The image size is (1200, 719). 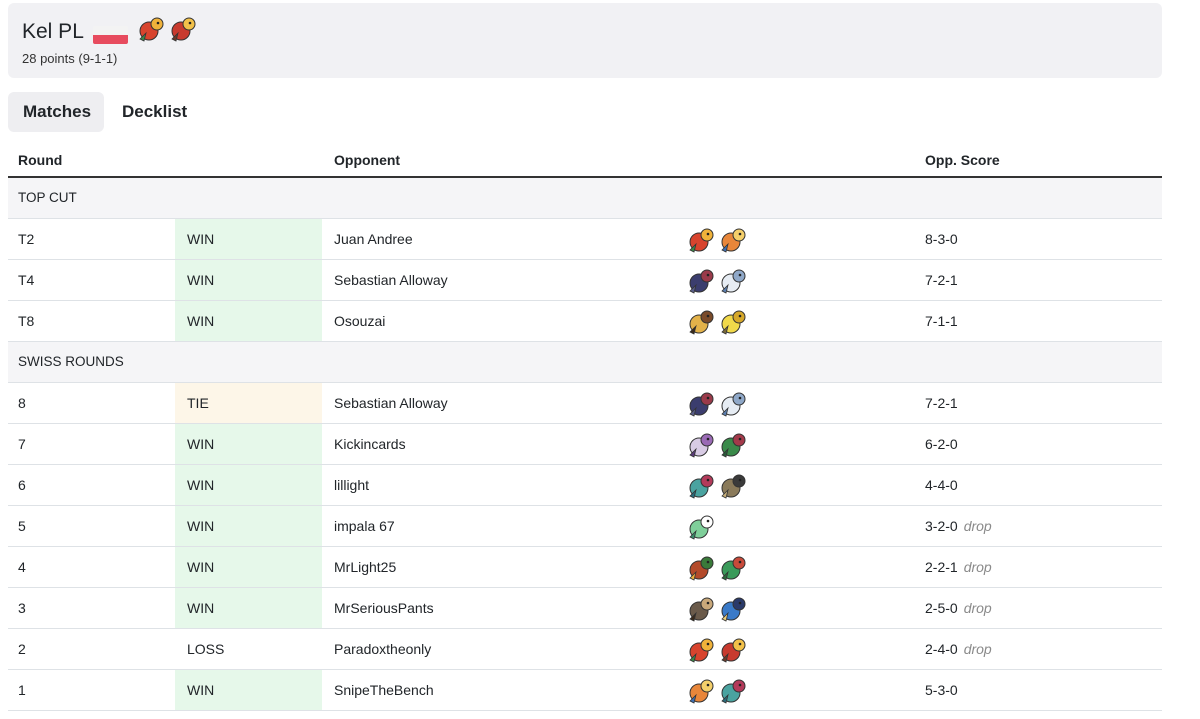 I want to click on result-cell: TIE, so click(x=248, y=403).